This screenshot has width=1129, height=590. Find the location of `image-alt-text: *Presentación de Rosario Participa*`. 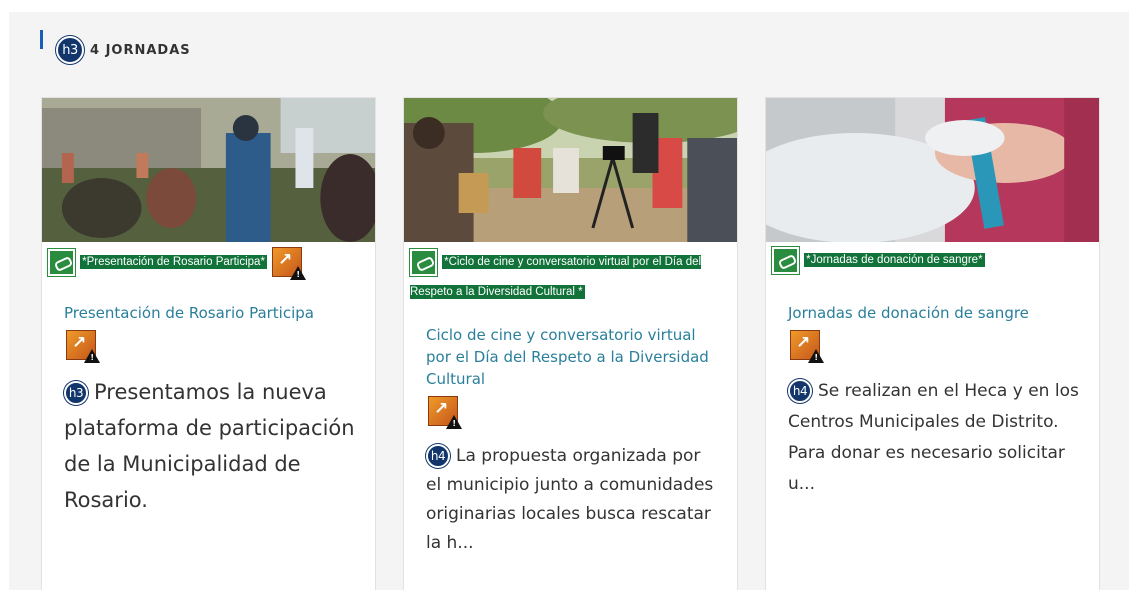

image-alt-text: *Presentación de Rosario Participa* is located at coordinates (173, 261).